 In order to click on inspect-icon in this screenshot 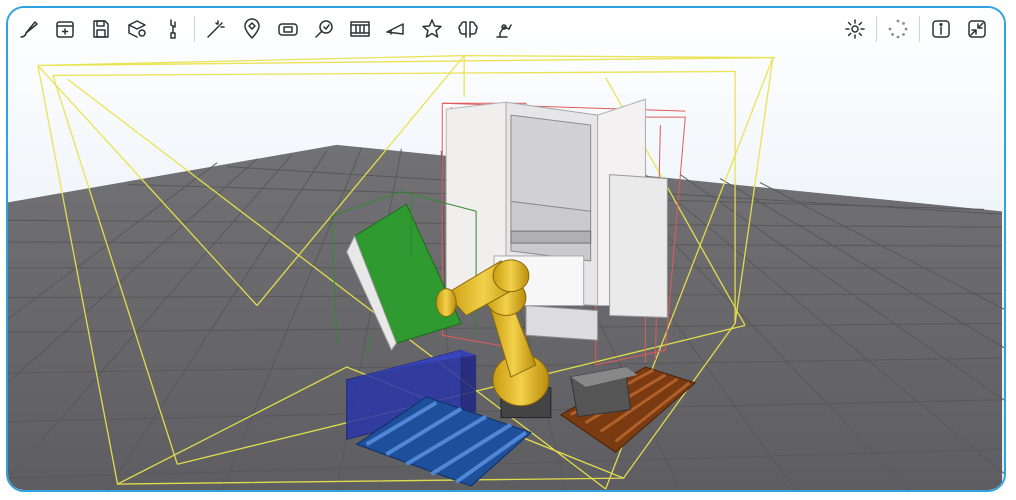, I will do `click(324, 29)`.